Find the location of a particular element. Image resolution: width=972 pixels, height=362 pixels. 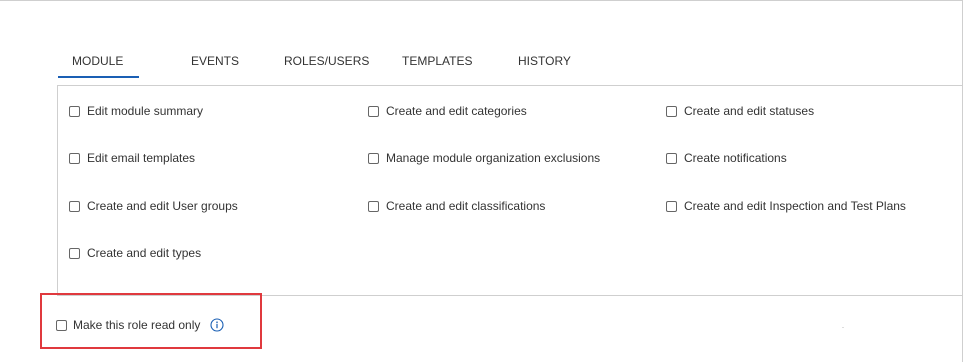

perm-notifications: Create notifications is located at coordinates (726, 158).